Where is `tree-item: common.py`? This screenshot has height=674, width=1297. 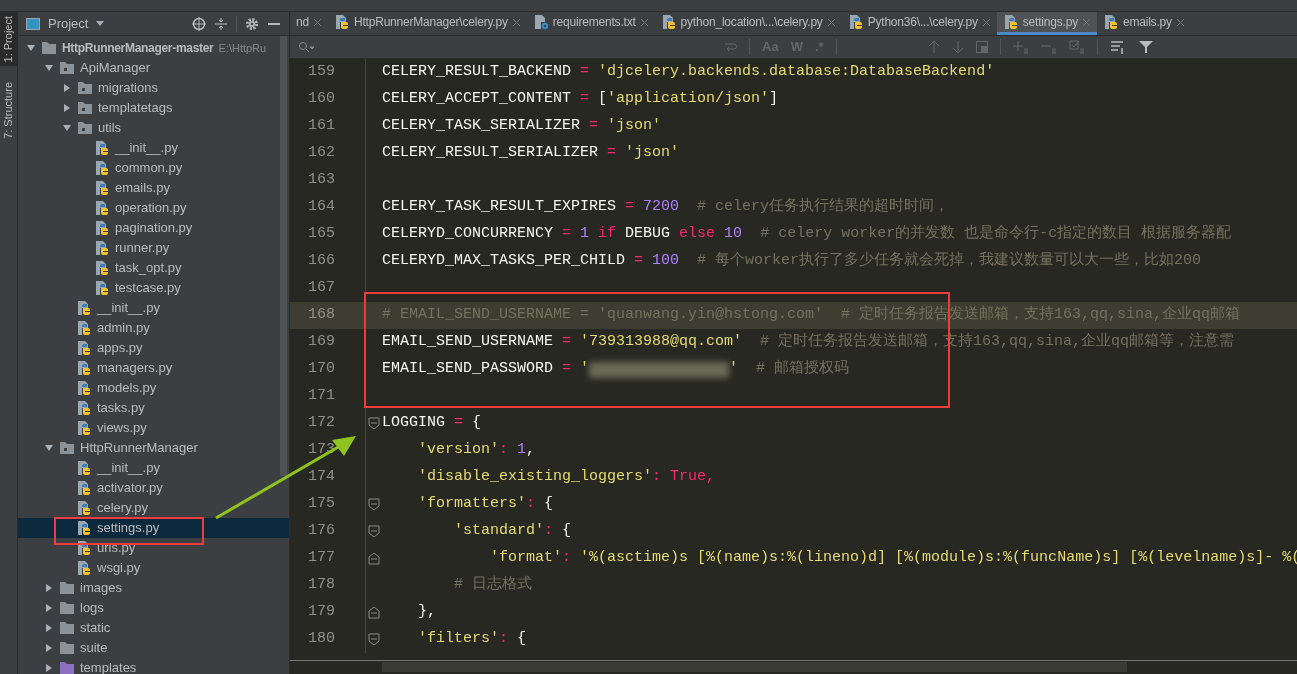
tree-item: common.py is located at coordinates (153, 168).